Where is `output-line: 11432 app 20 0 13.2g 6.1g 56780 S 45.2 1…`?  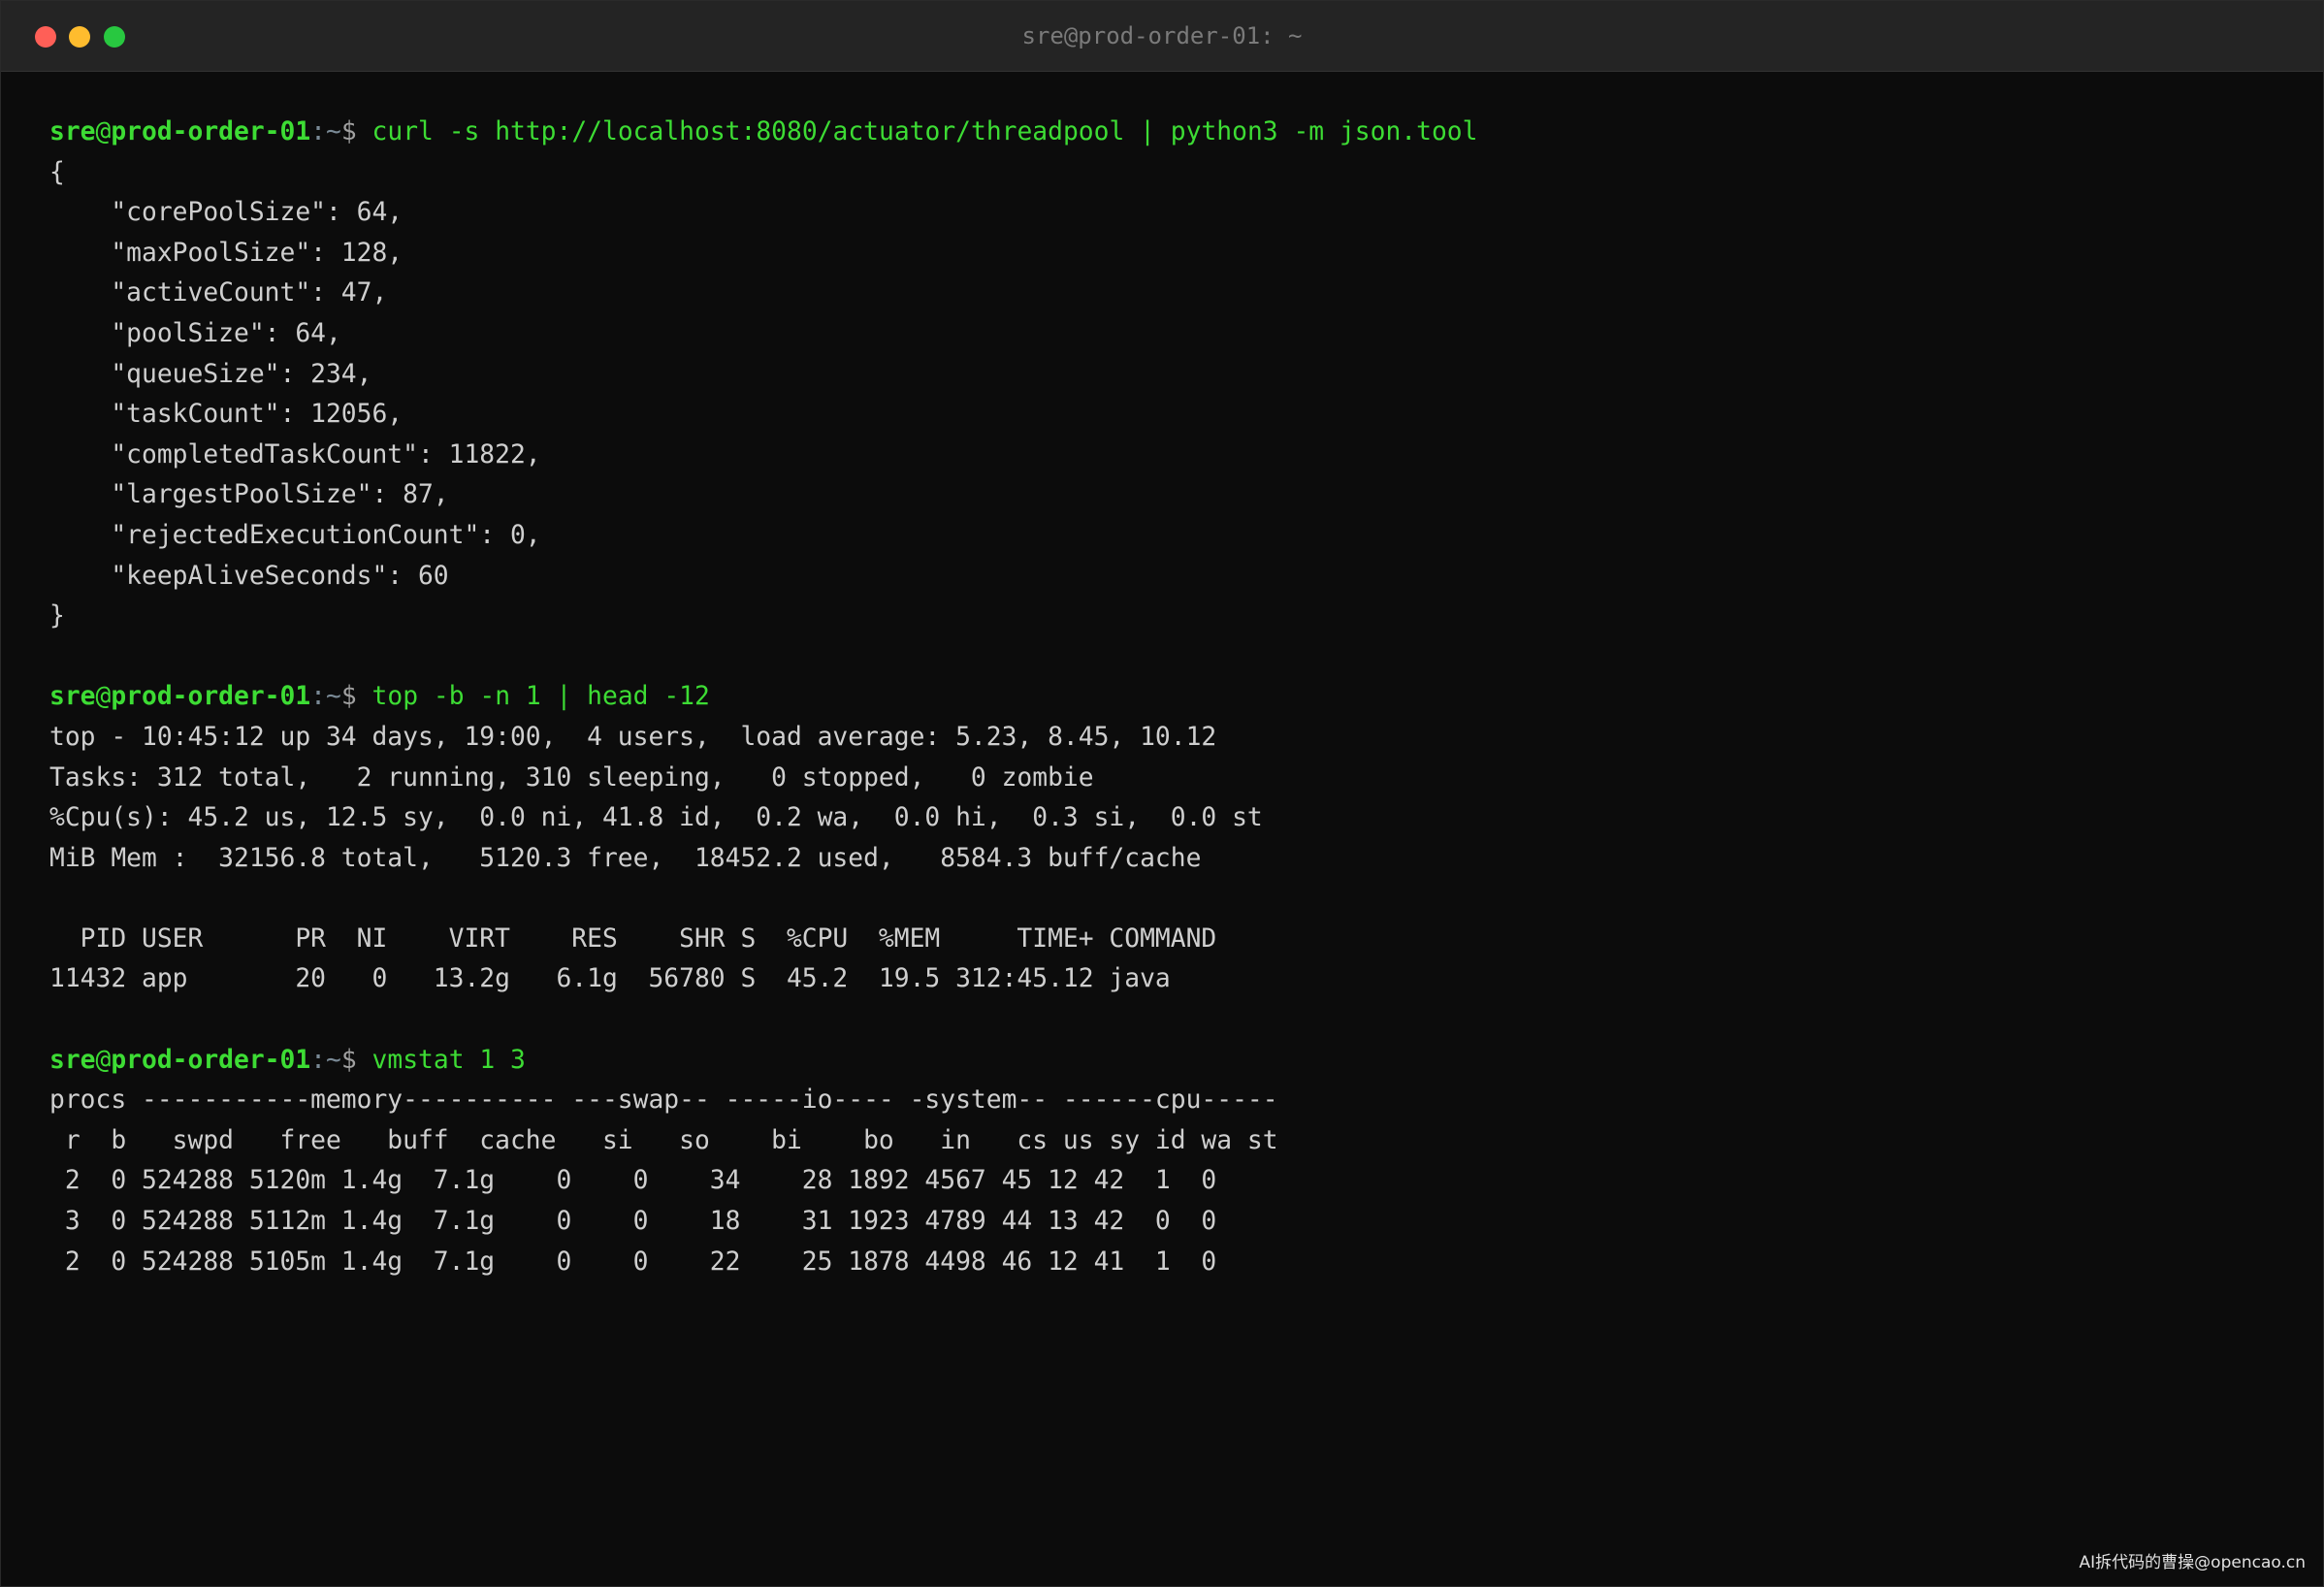
output-line: 11432 app 20 0 13.2g 6.1g 56780 S 45.2 1… is located at coordinates (610, 979).